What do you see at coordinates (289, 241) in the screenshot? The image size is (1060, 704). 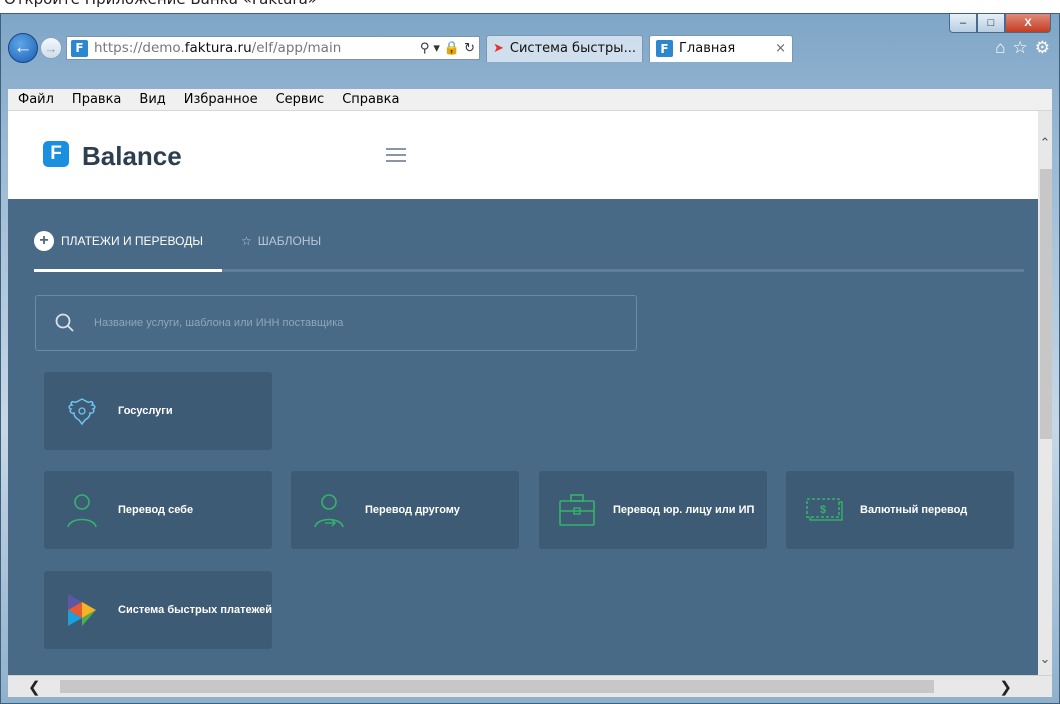 I see `tab-templates-label: ШАБЛОНЫ` at bounding box center [289, 241].